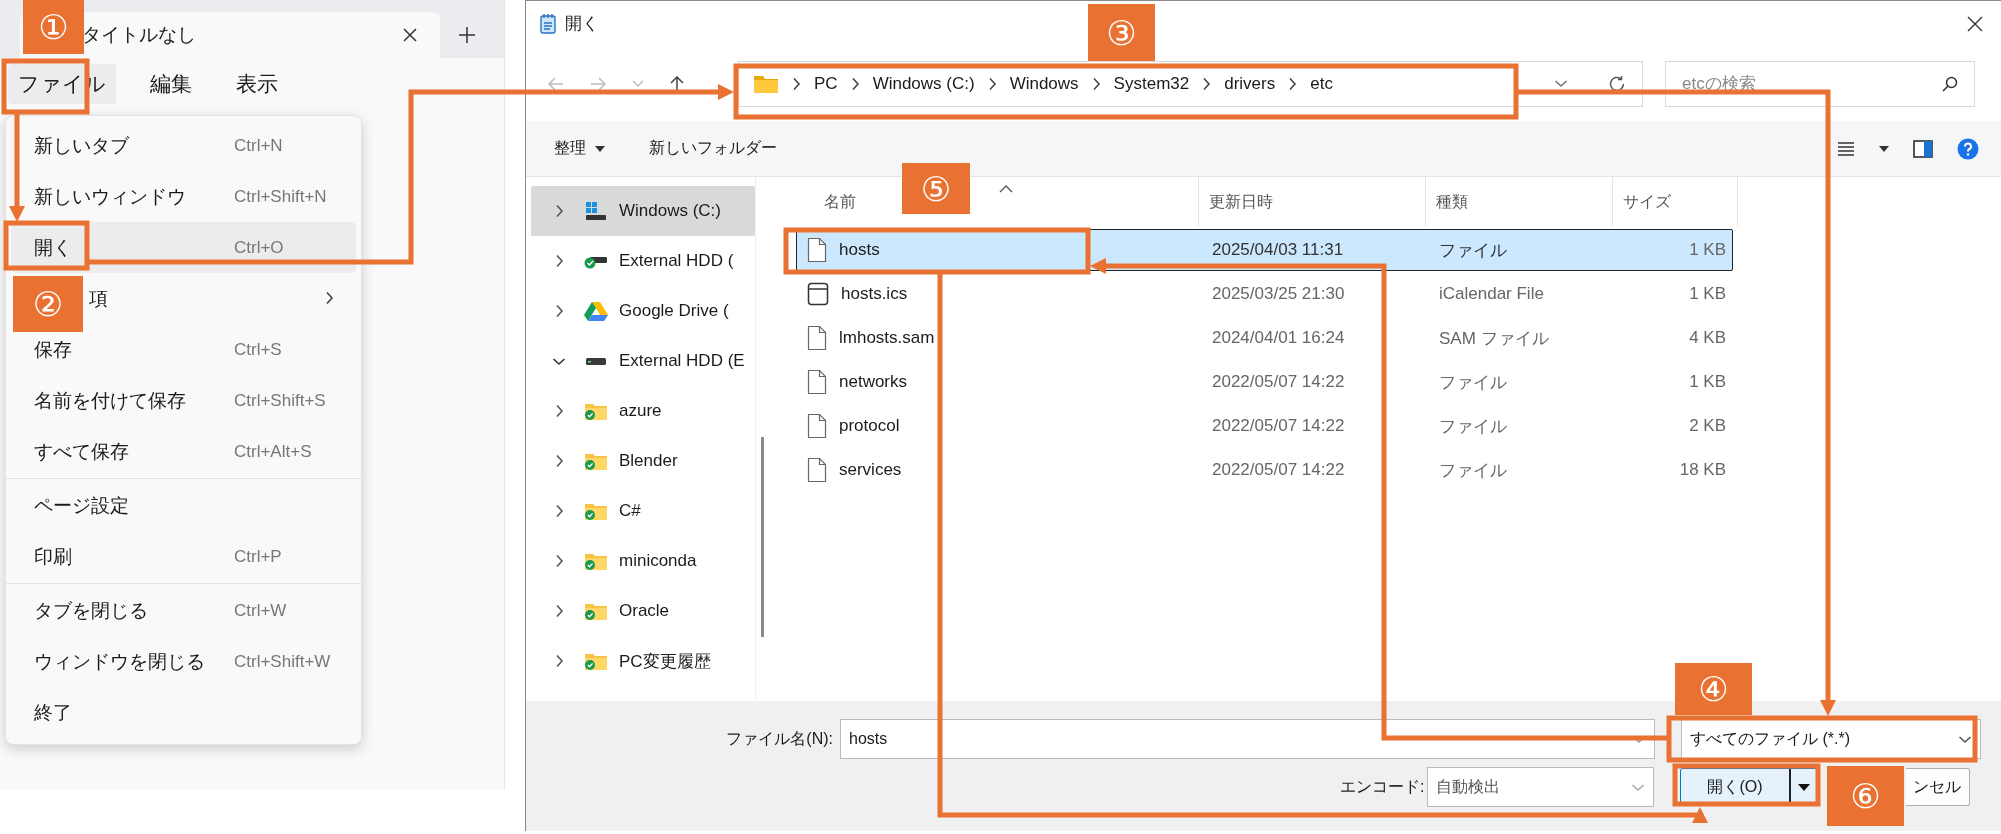 The height and width of the screenshot is (834, 2001). Describe the element at coordinates (643, 461) in the screenshot. I see `tree-item: Blender` at that location.